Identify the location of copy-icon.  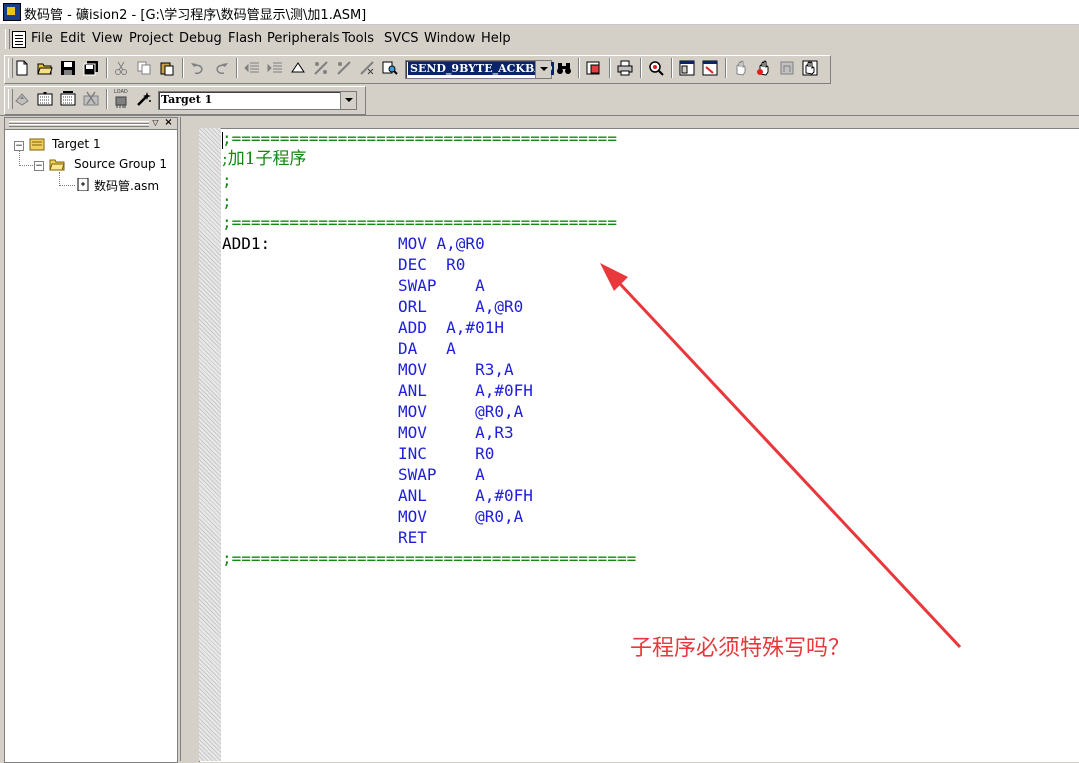
(144, 68).